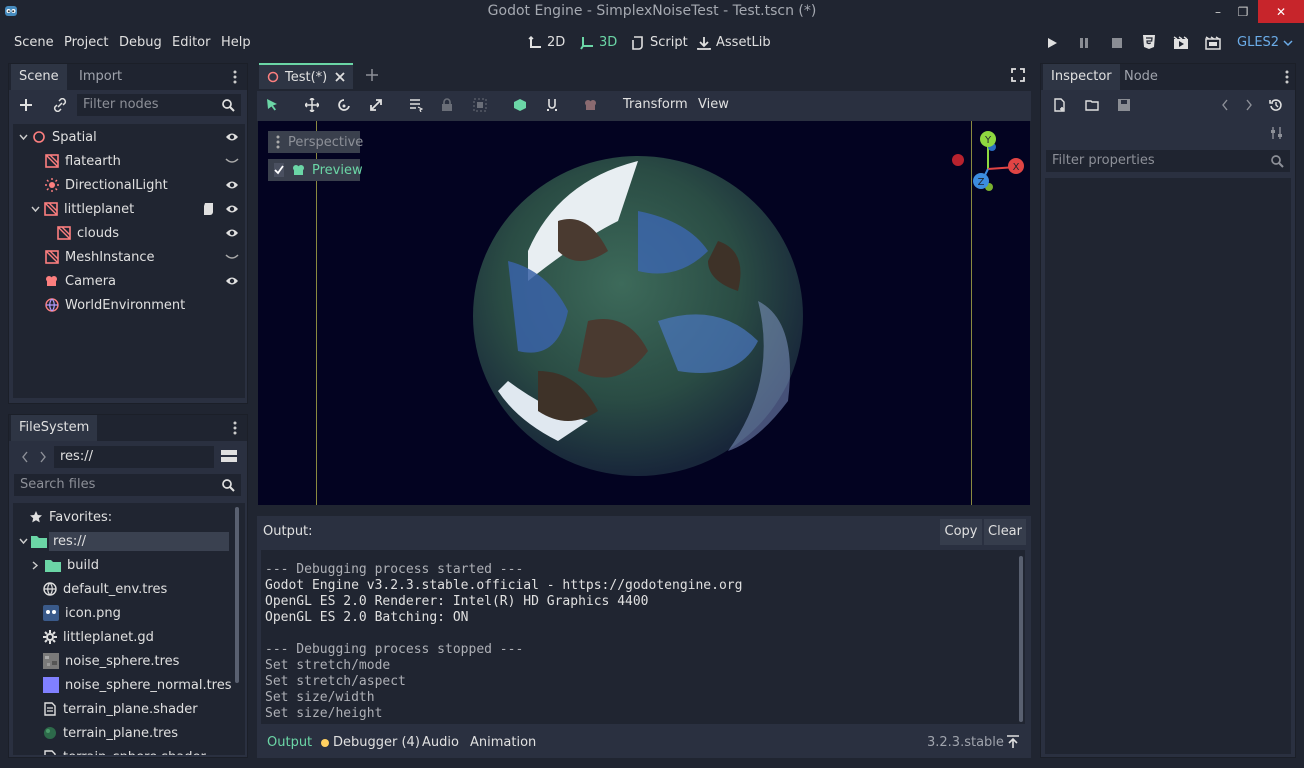  I want to click on lock-icon, so click(447, 105).